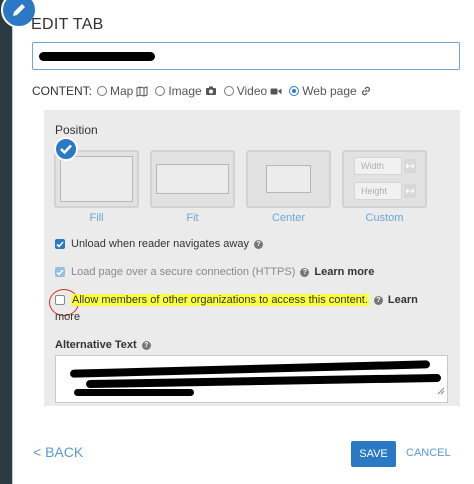  Describe the element at coordinates (142, 91) in the screenshot. I see `map-icon` at that location.